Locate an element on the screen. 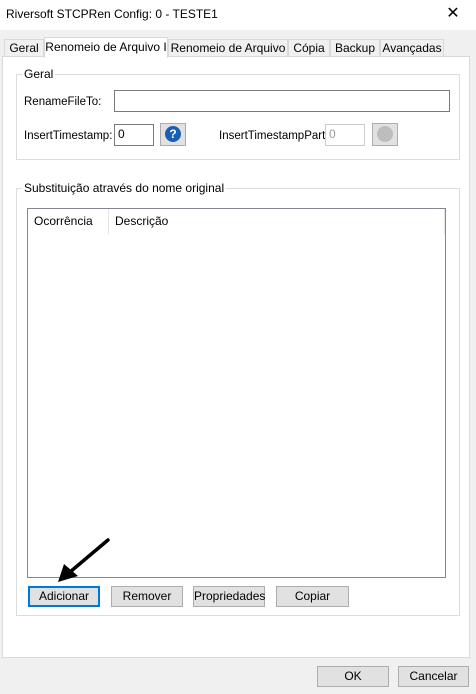  copy-button: Copiar is located at coordinates (312, 596).